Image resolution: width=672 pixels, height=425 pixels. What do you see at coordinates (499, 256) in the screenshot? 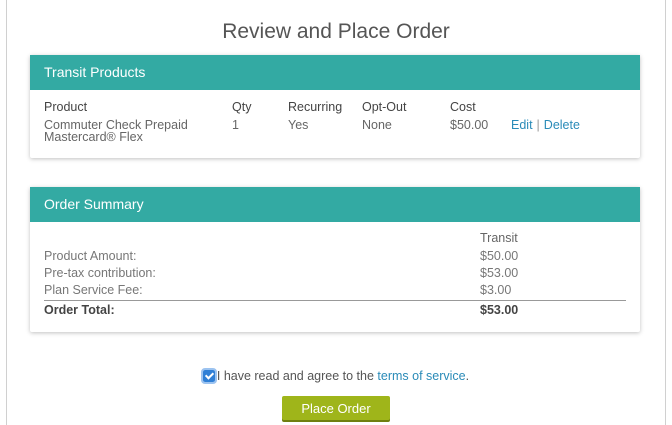
I see `summary-value: $50.00` at bounding box center [499, 256].